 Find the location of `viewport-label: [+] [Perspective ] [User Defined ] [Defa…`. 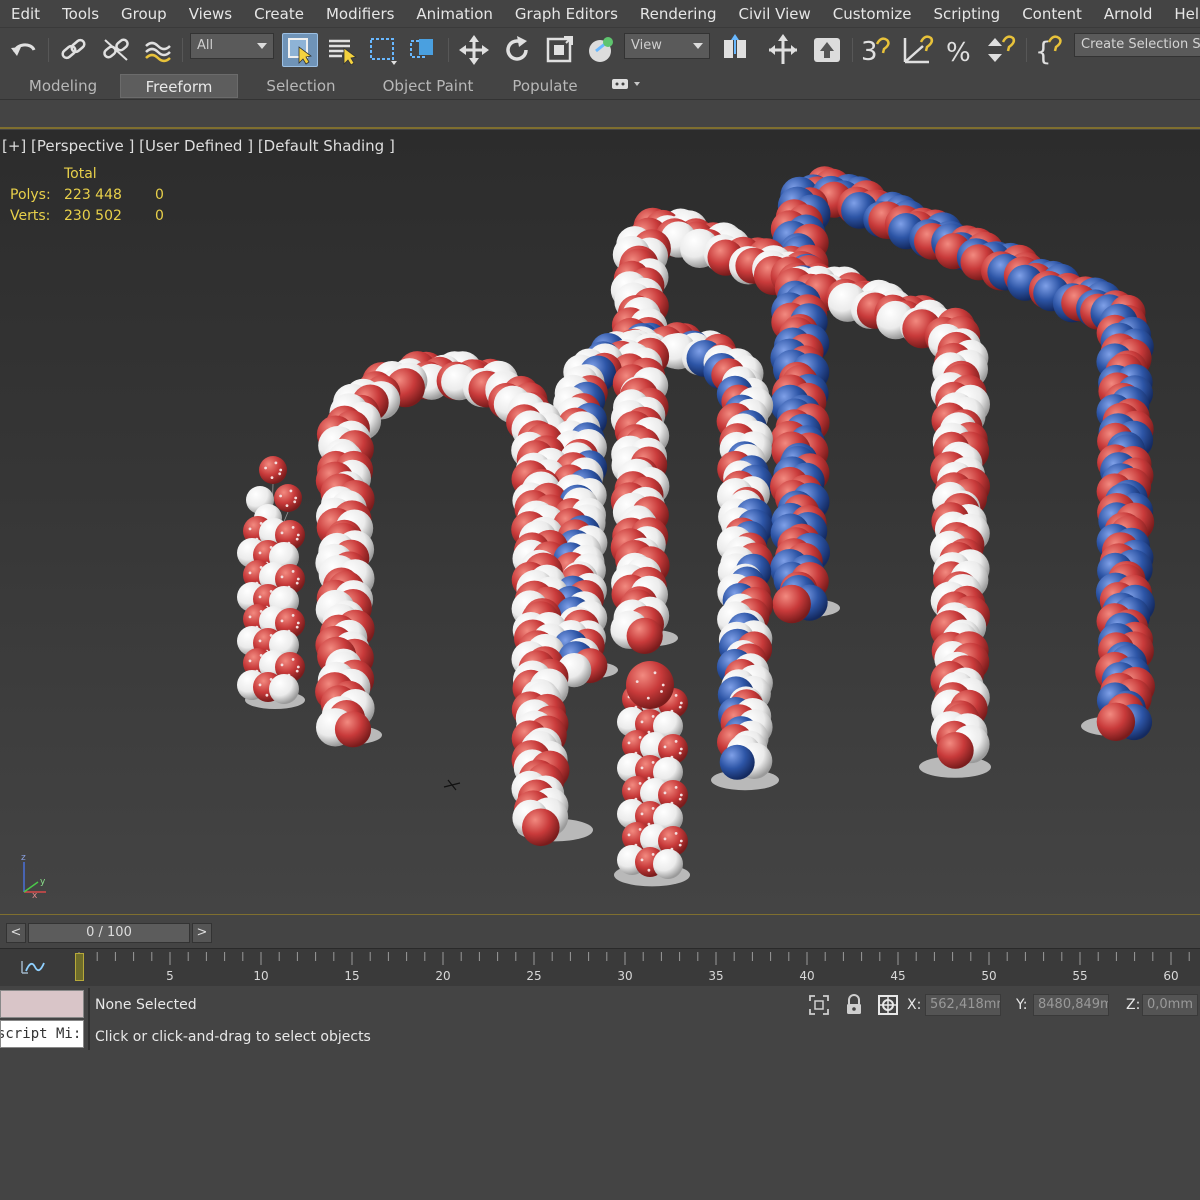

viewport-label: [+] [Perspective ] [User Defined ] [Defa… is located at coordinates (198, 146).